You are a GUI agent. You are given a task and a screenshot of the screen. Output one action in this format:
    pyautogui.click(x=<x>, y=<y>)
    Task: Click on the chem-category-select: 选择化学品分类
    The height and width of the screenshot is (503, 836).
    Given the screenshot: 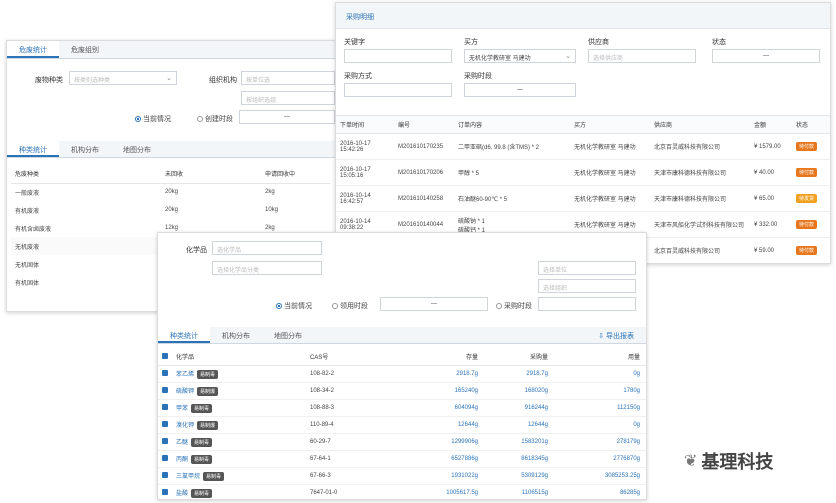 What is the action you would take?
    pyautogui.click(x=267, y=268)
    